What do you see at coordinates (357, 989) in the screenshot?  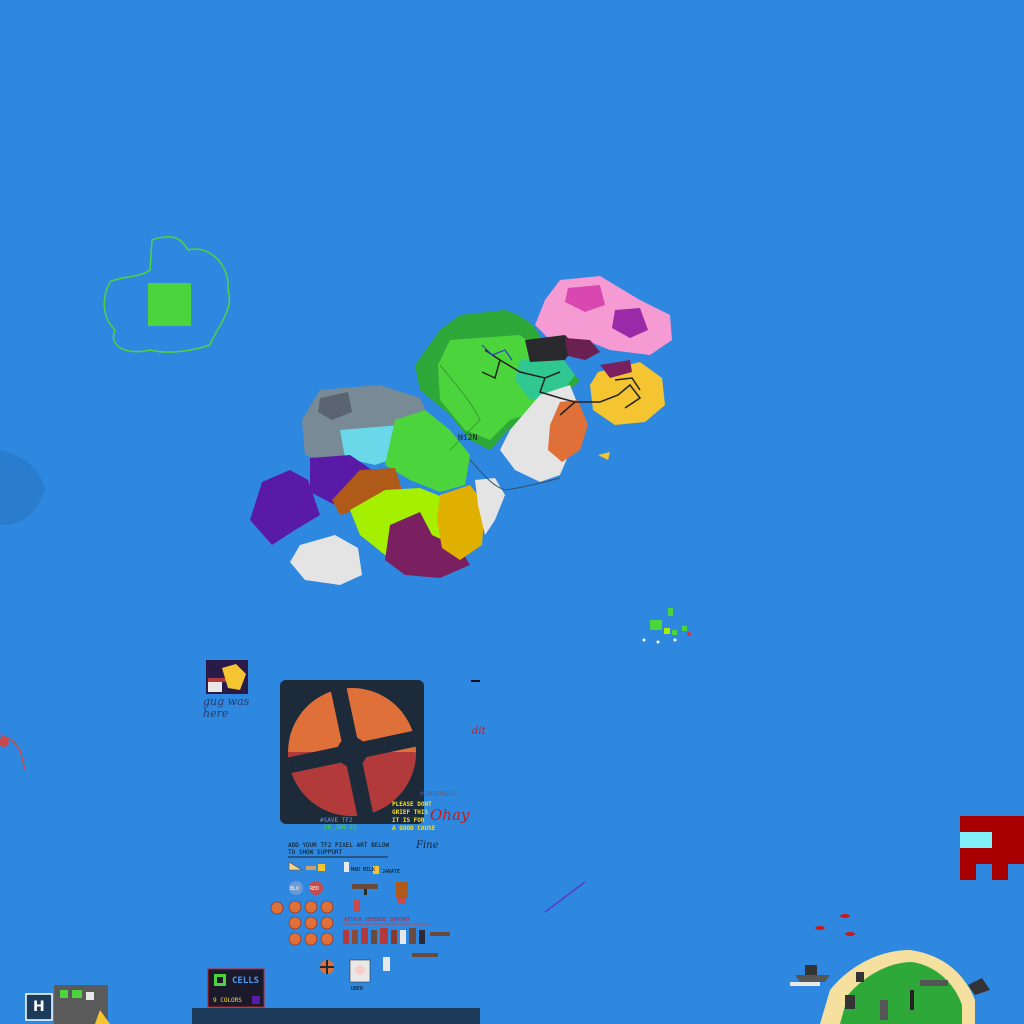 I see `uber-label: UBER` at bounding box center [357, 989].